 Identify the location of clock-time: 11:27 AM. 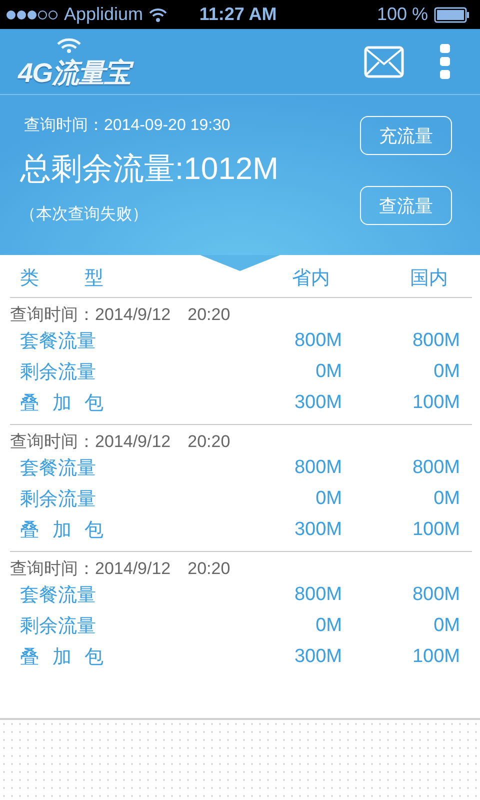
(238, 14).